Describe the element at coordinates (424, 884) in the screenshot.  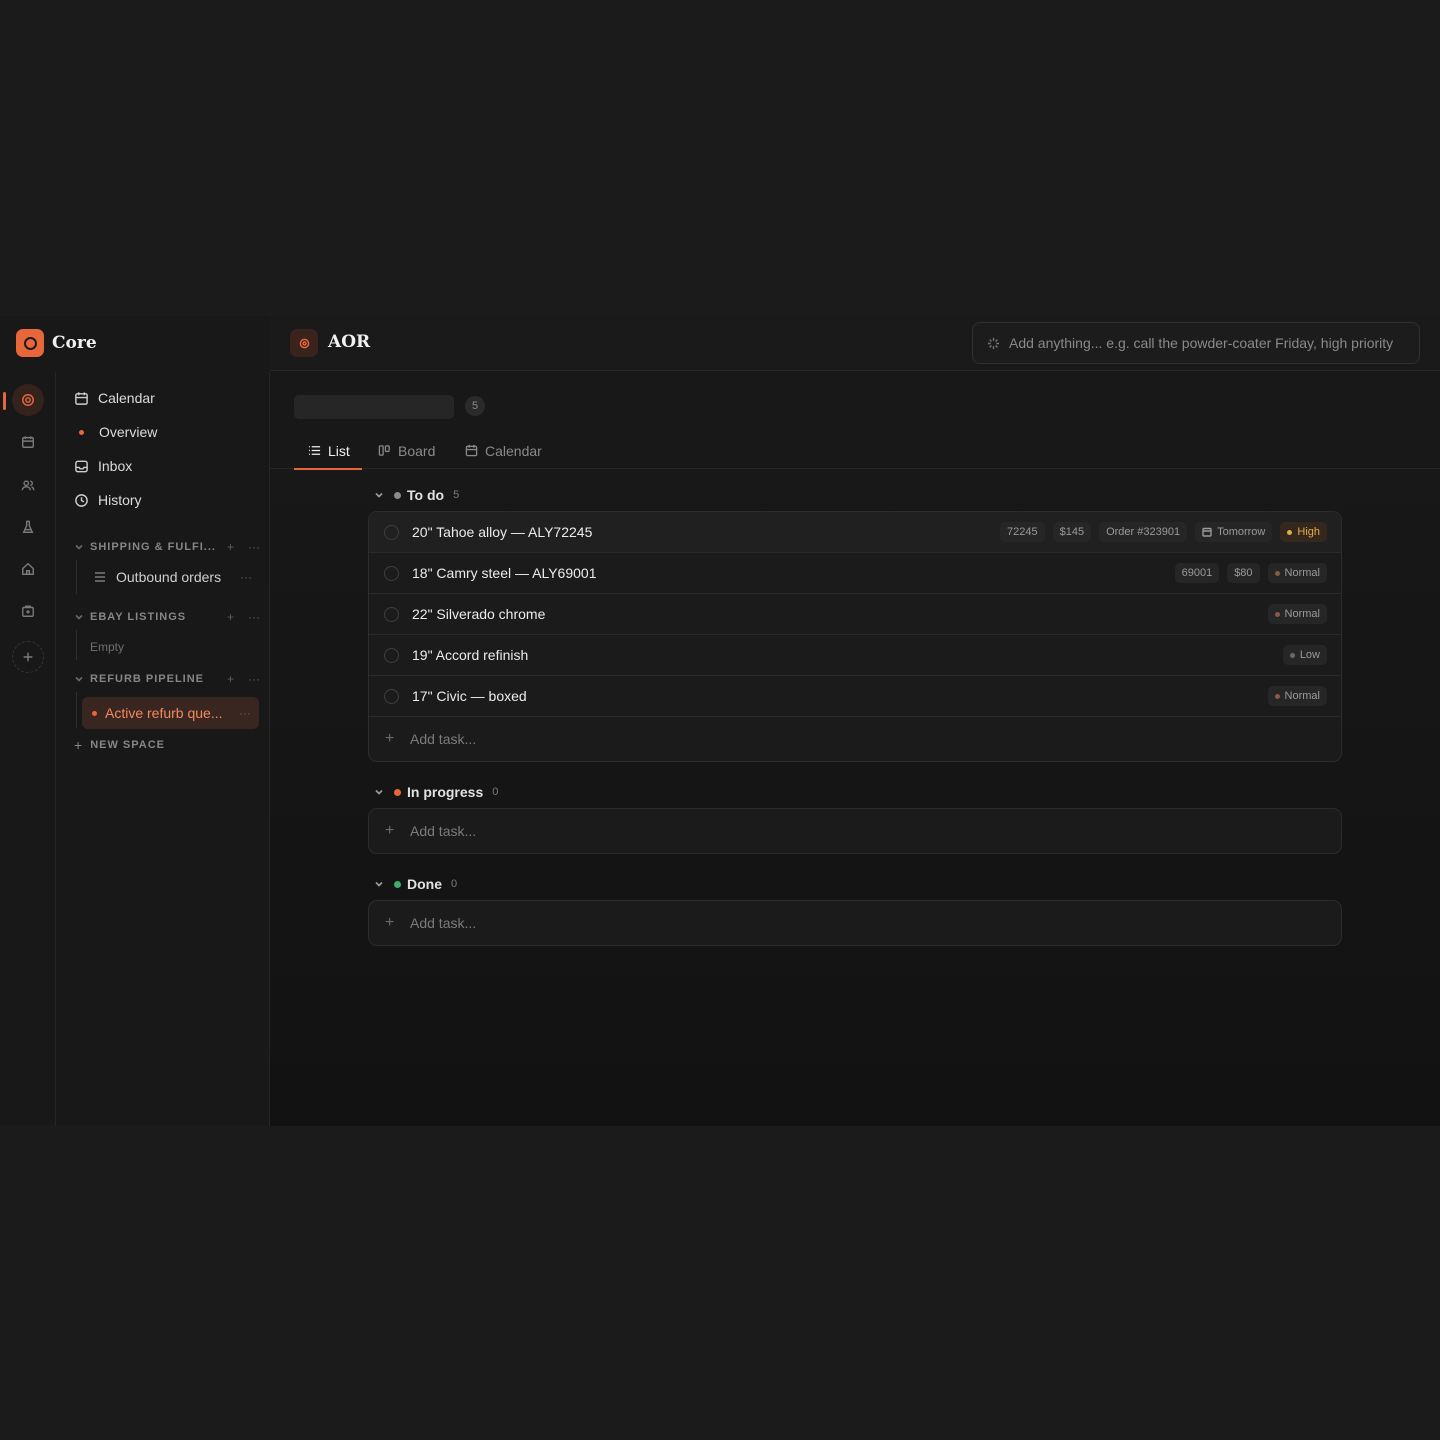
I see `group-name: Done` at that location.